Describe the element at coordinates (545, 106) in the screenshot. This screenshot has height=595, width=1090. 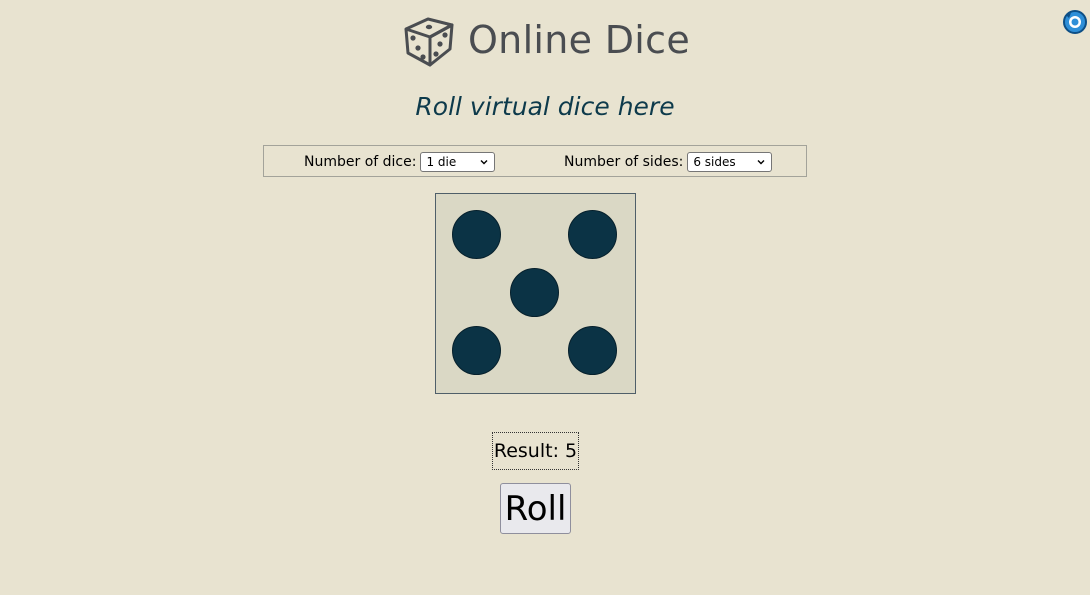
I see `page-subtitle: Roll virtual dice here` at that location.